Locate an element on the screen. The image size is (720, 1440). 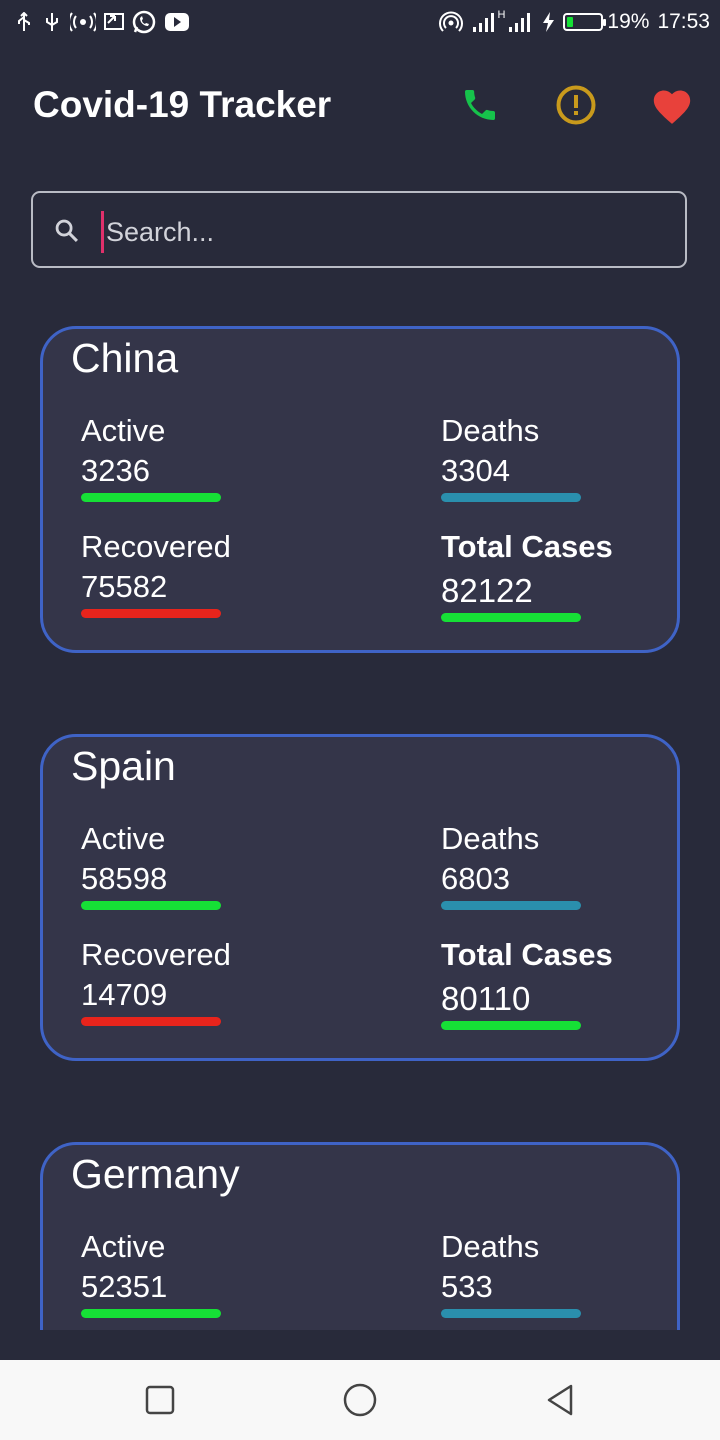
recovered-stat: Recovered 14709 is located at coordinates (191, 981).